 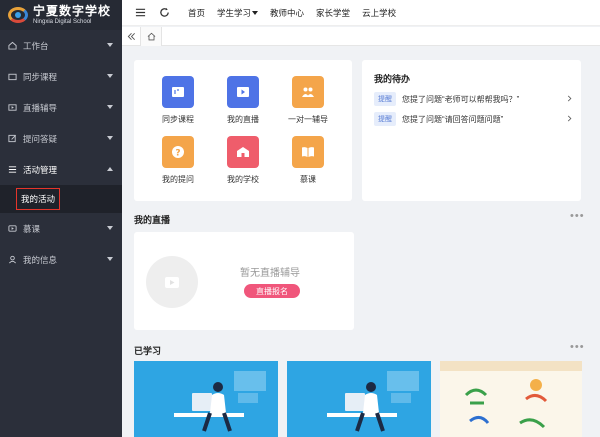 What do you see at coordinates (178, 179) in the screenshot?
I see `shortcut-label: 我的提问` at bounding box center [178, 179].